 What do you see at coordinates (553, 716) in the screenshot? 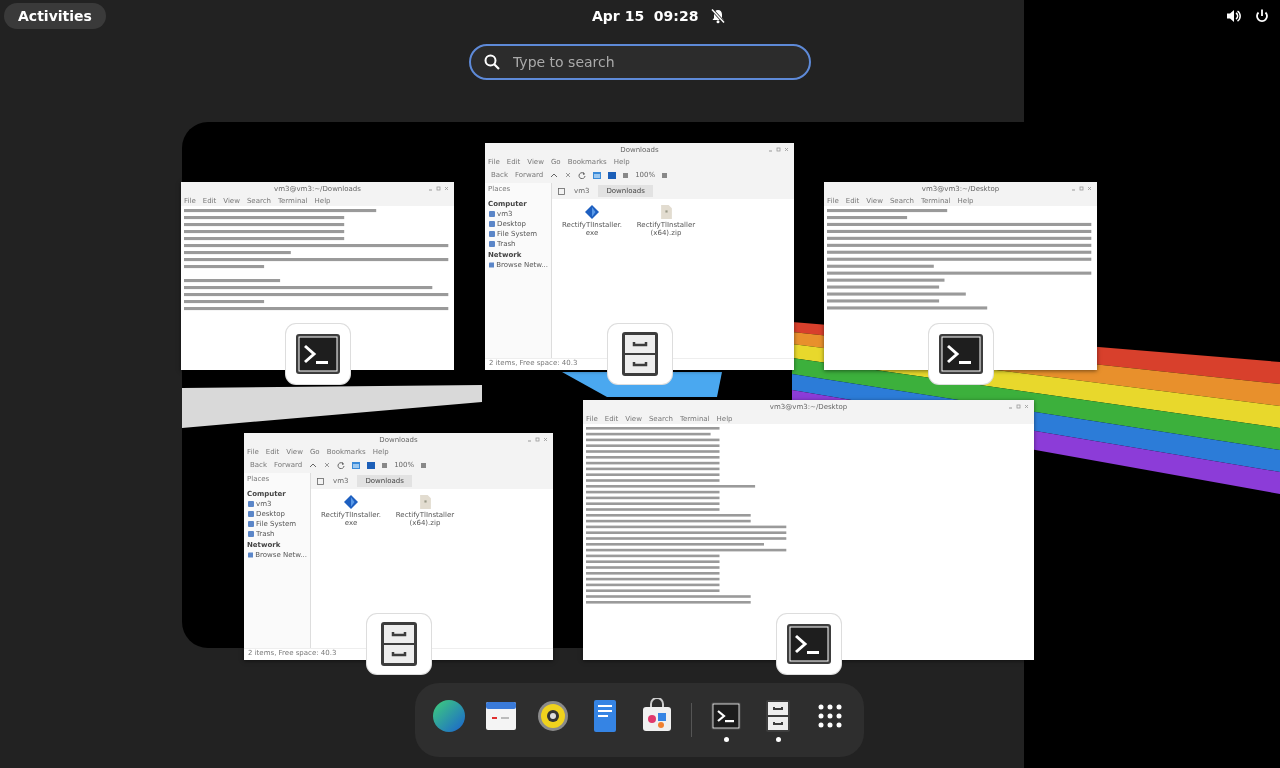
I see `disc-icon` at bounding box center [553, 716].